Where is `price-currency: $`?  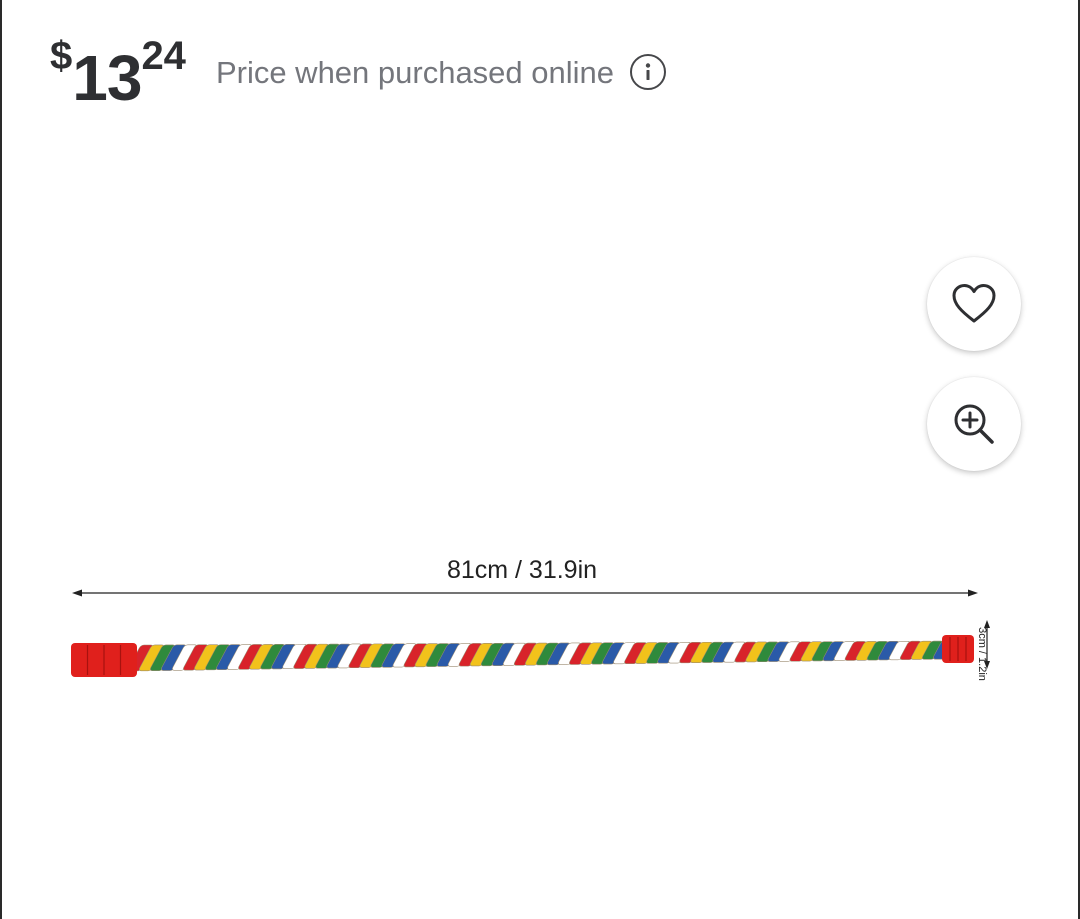
price-currency: $ is located at coordinates (61, 56).